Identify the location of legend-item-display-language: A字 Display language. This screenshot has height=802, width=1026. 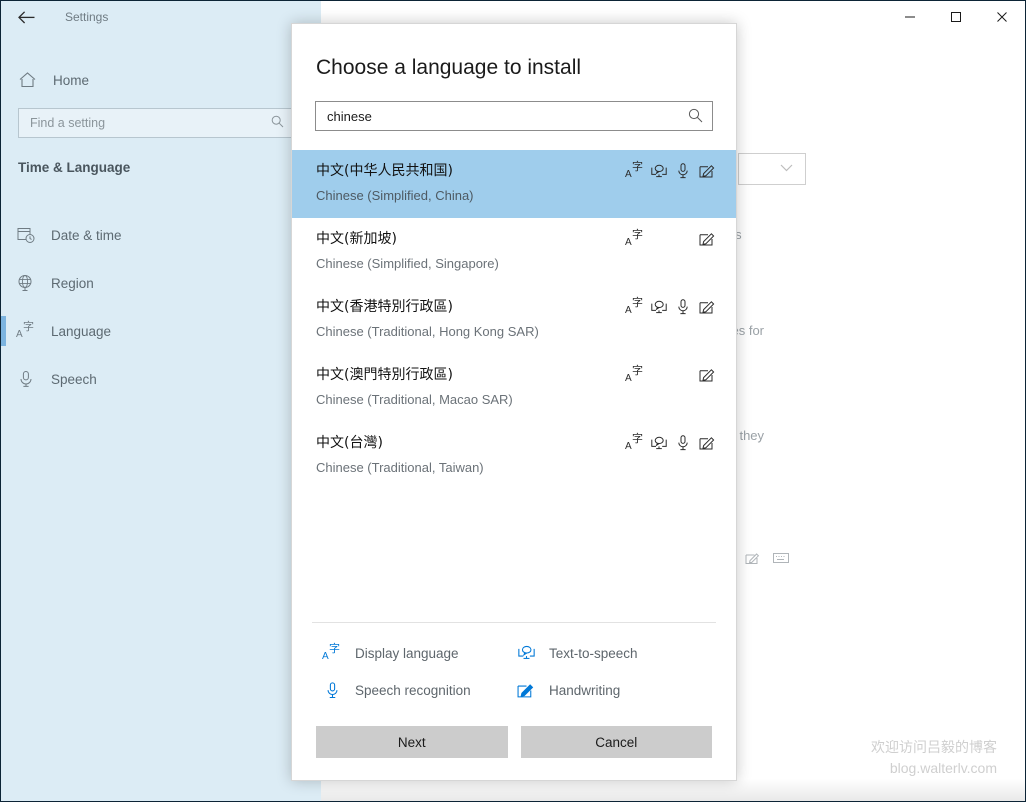
(419, 653).